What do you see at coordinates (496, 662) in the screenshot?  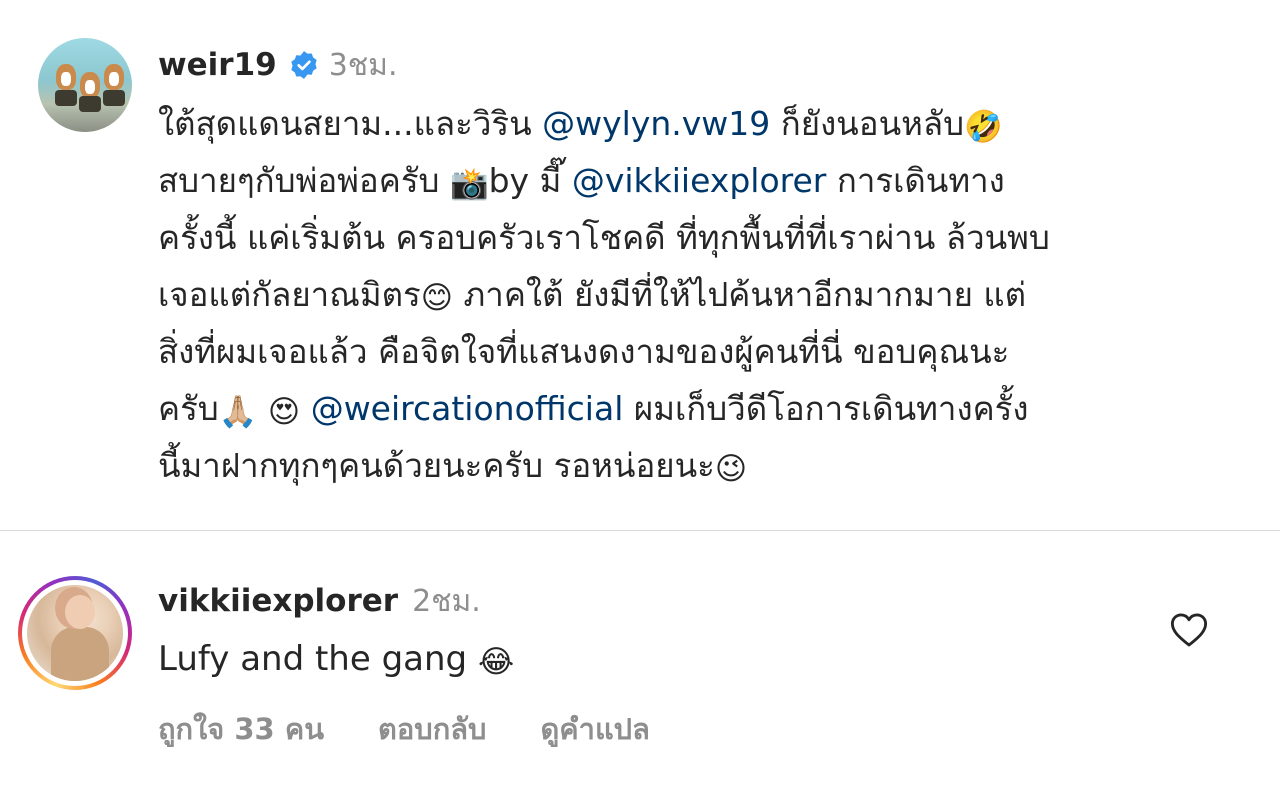 I see `tears-of-joy-emoji: 😂` at bounding box center [496, 662].